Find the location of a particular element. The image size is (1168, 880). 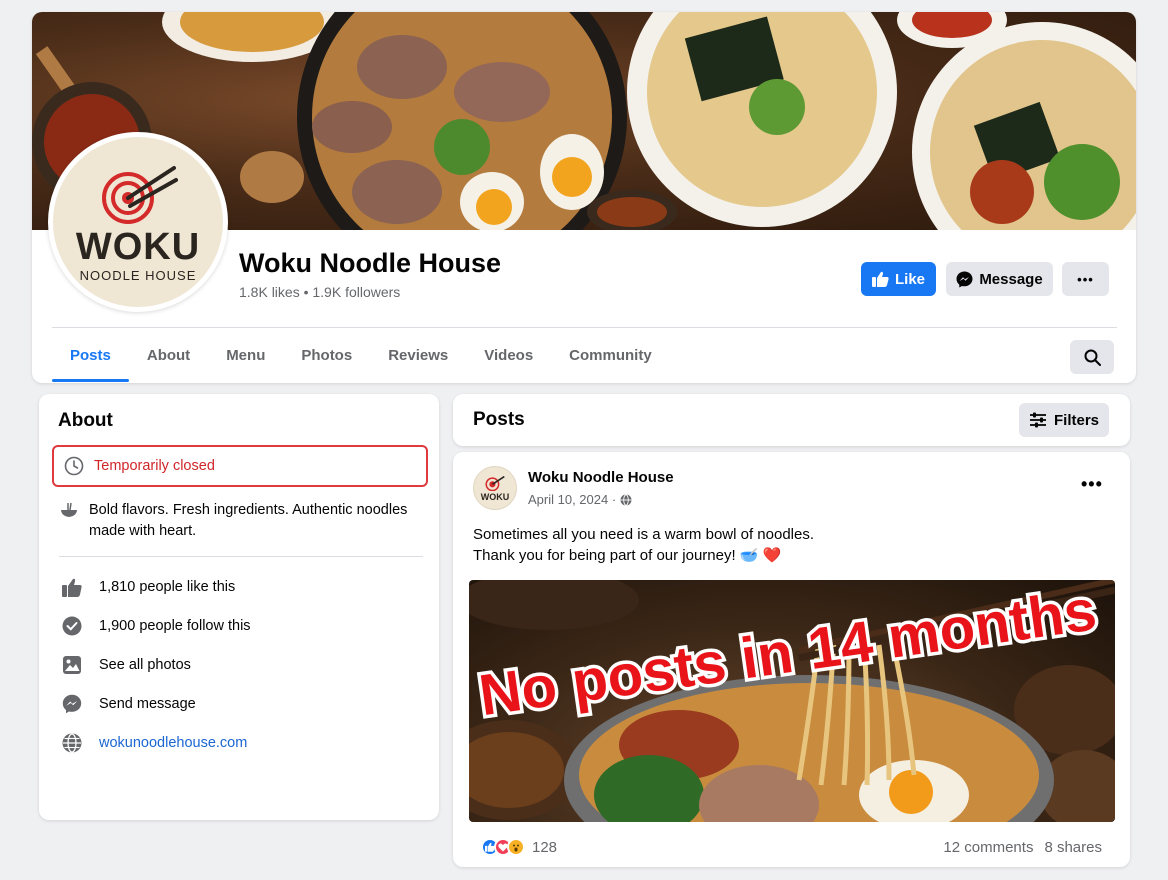

post-meta: April 10, 2024 · is located at coordinates (580, 499).